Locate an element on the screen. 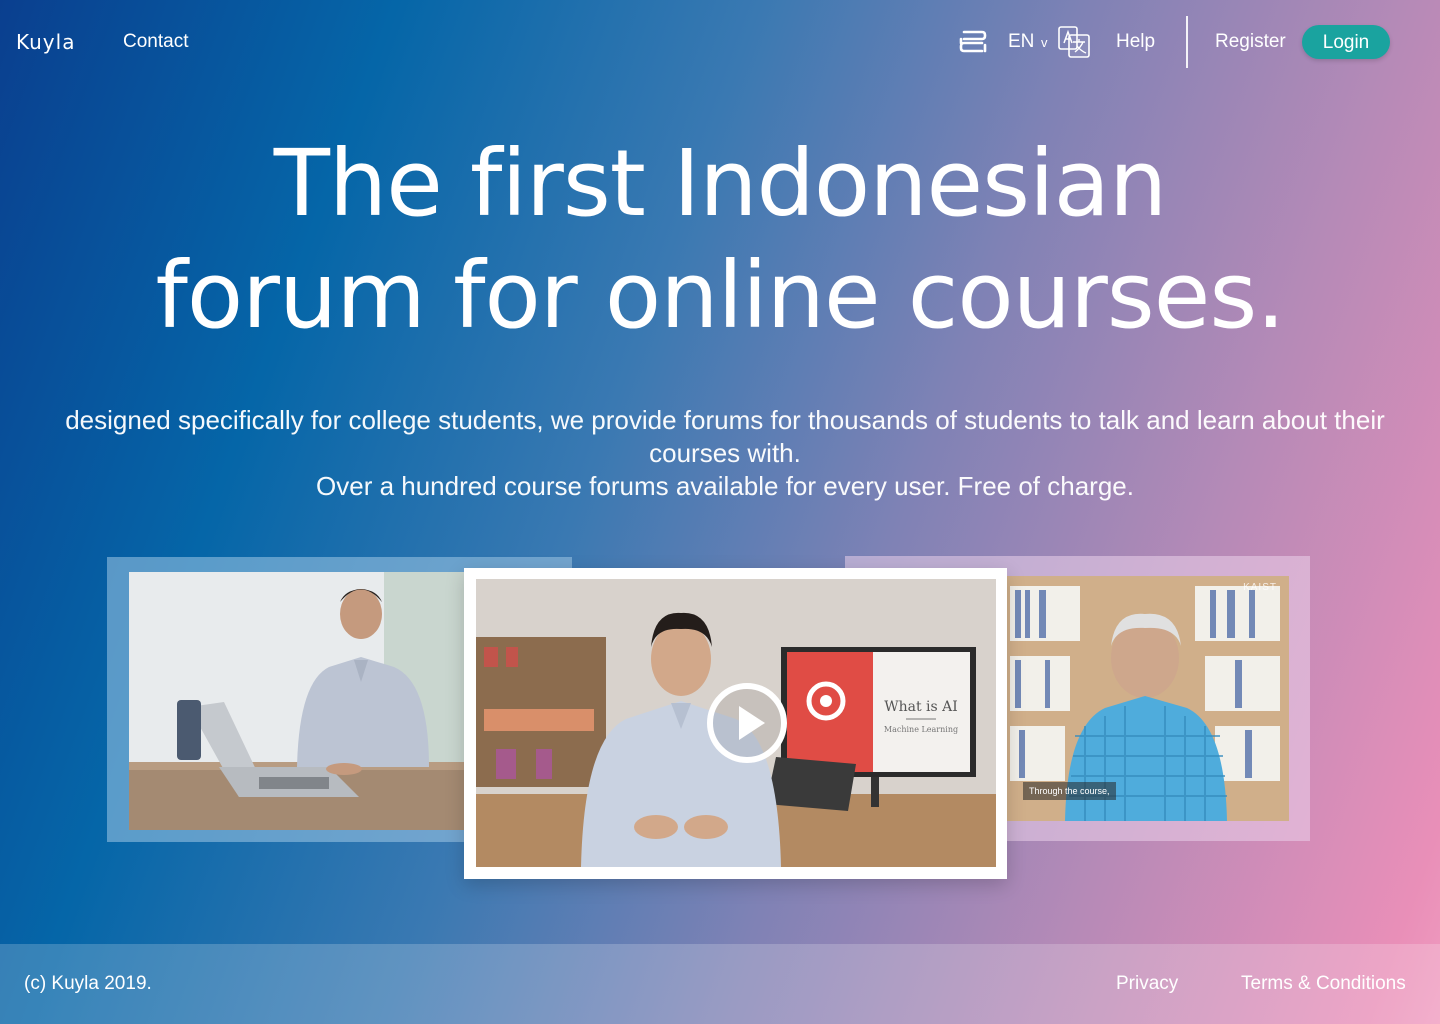  register-link: Register is located at coordinates (1250, 42).